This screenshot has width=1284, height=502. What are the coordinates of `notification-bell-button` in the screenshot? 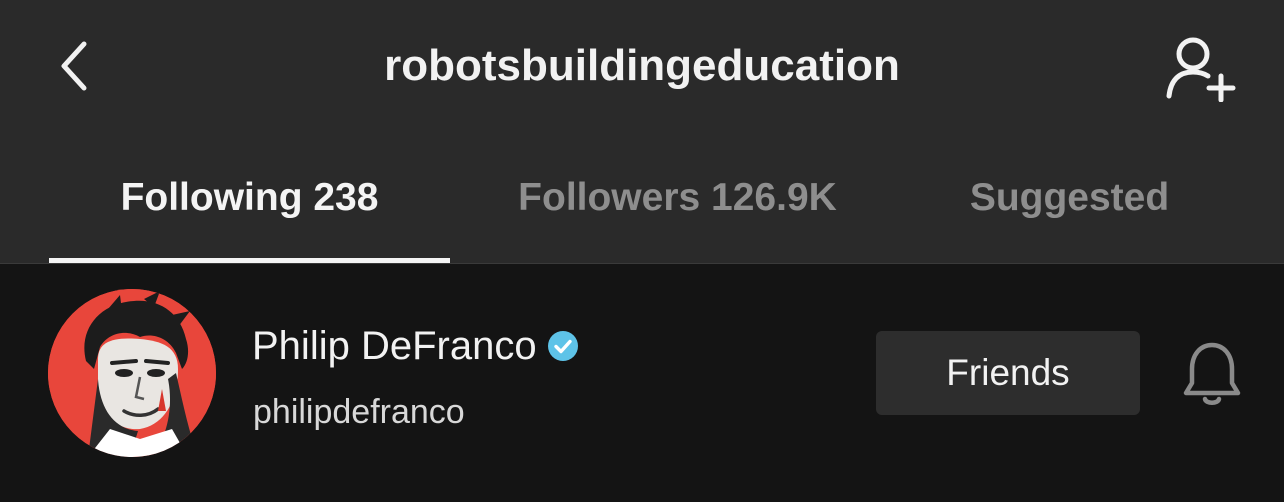 It's located at (1212, 374).